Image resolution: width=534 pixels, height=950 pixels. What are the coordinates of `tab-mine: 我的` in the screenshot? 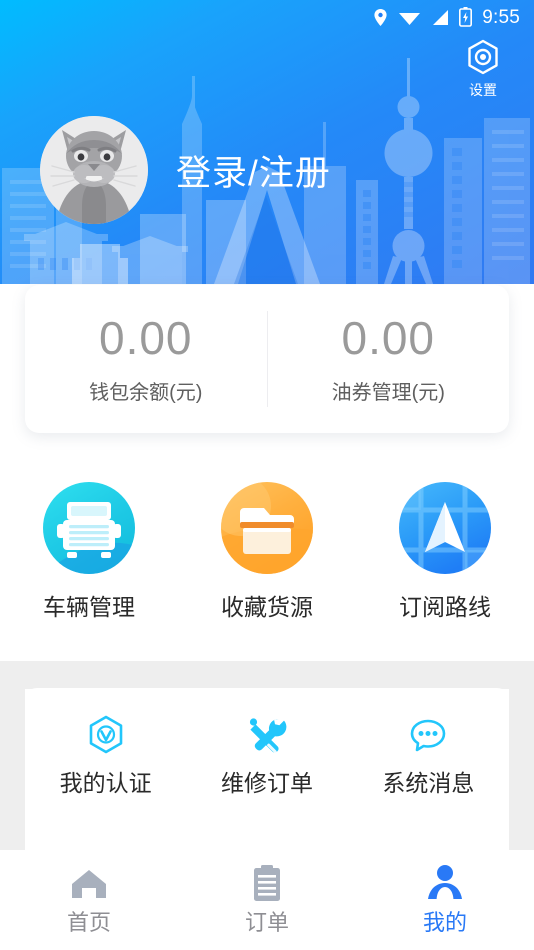 It's located at (445, 900).